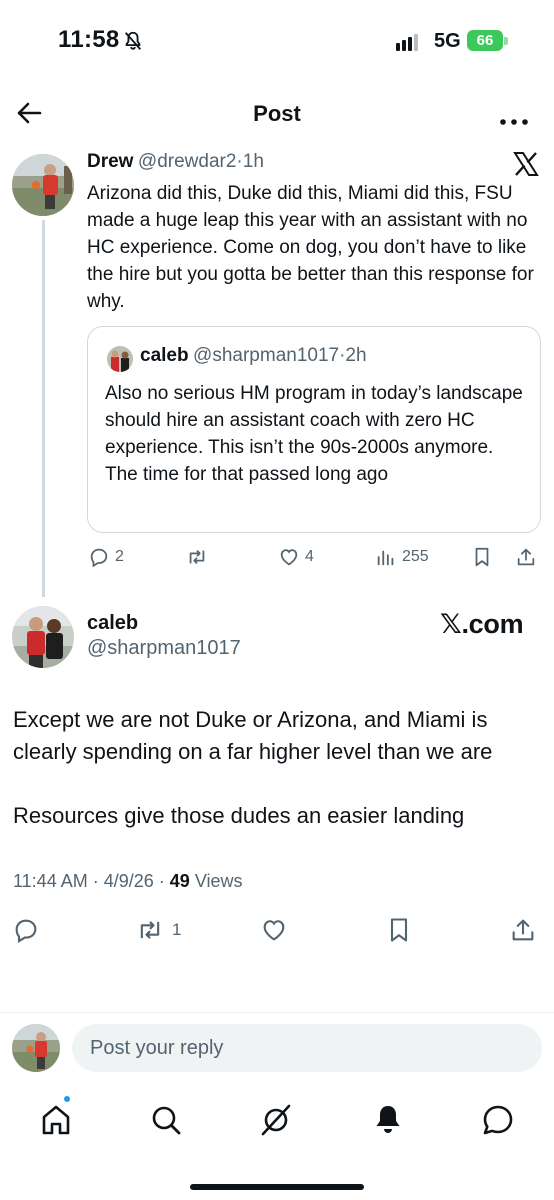  I want to click on post-time: 1h, so click(253, 161).